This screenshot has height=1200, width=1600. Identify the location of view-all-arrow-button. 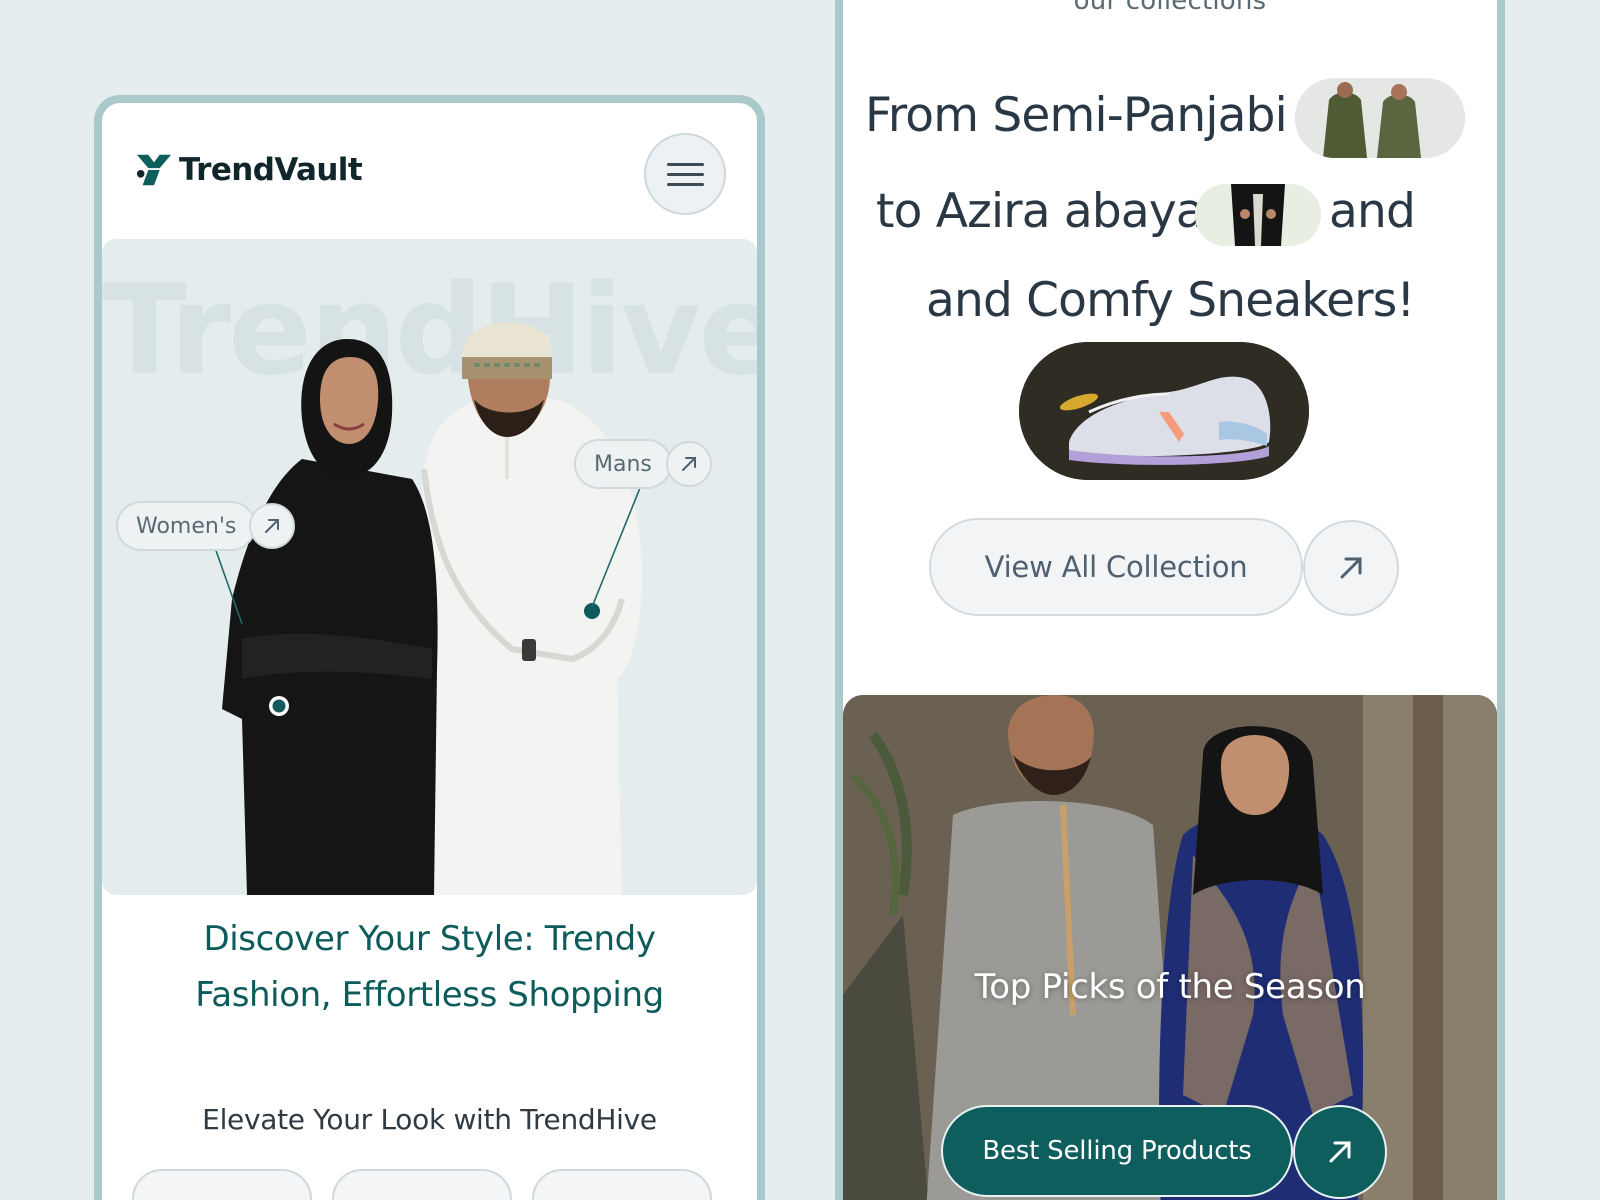
(1351, 568).